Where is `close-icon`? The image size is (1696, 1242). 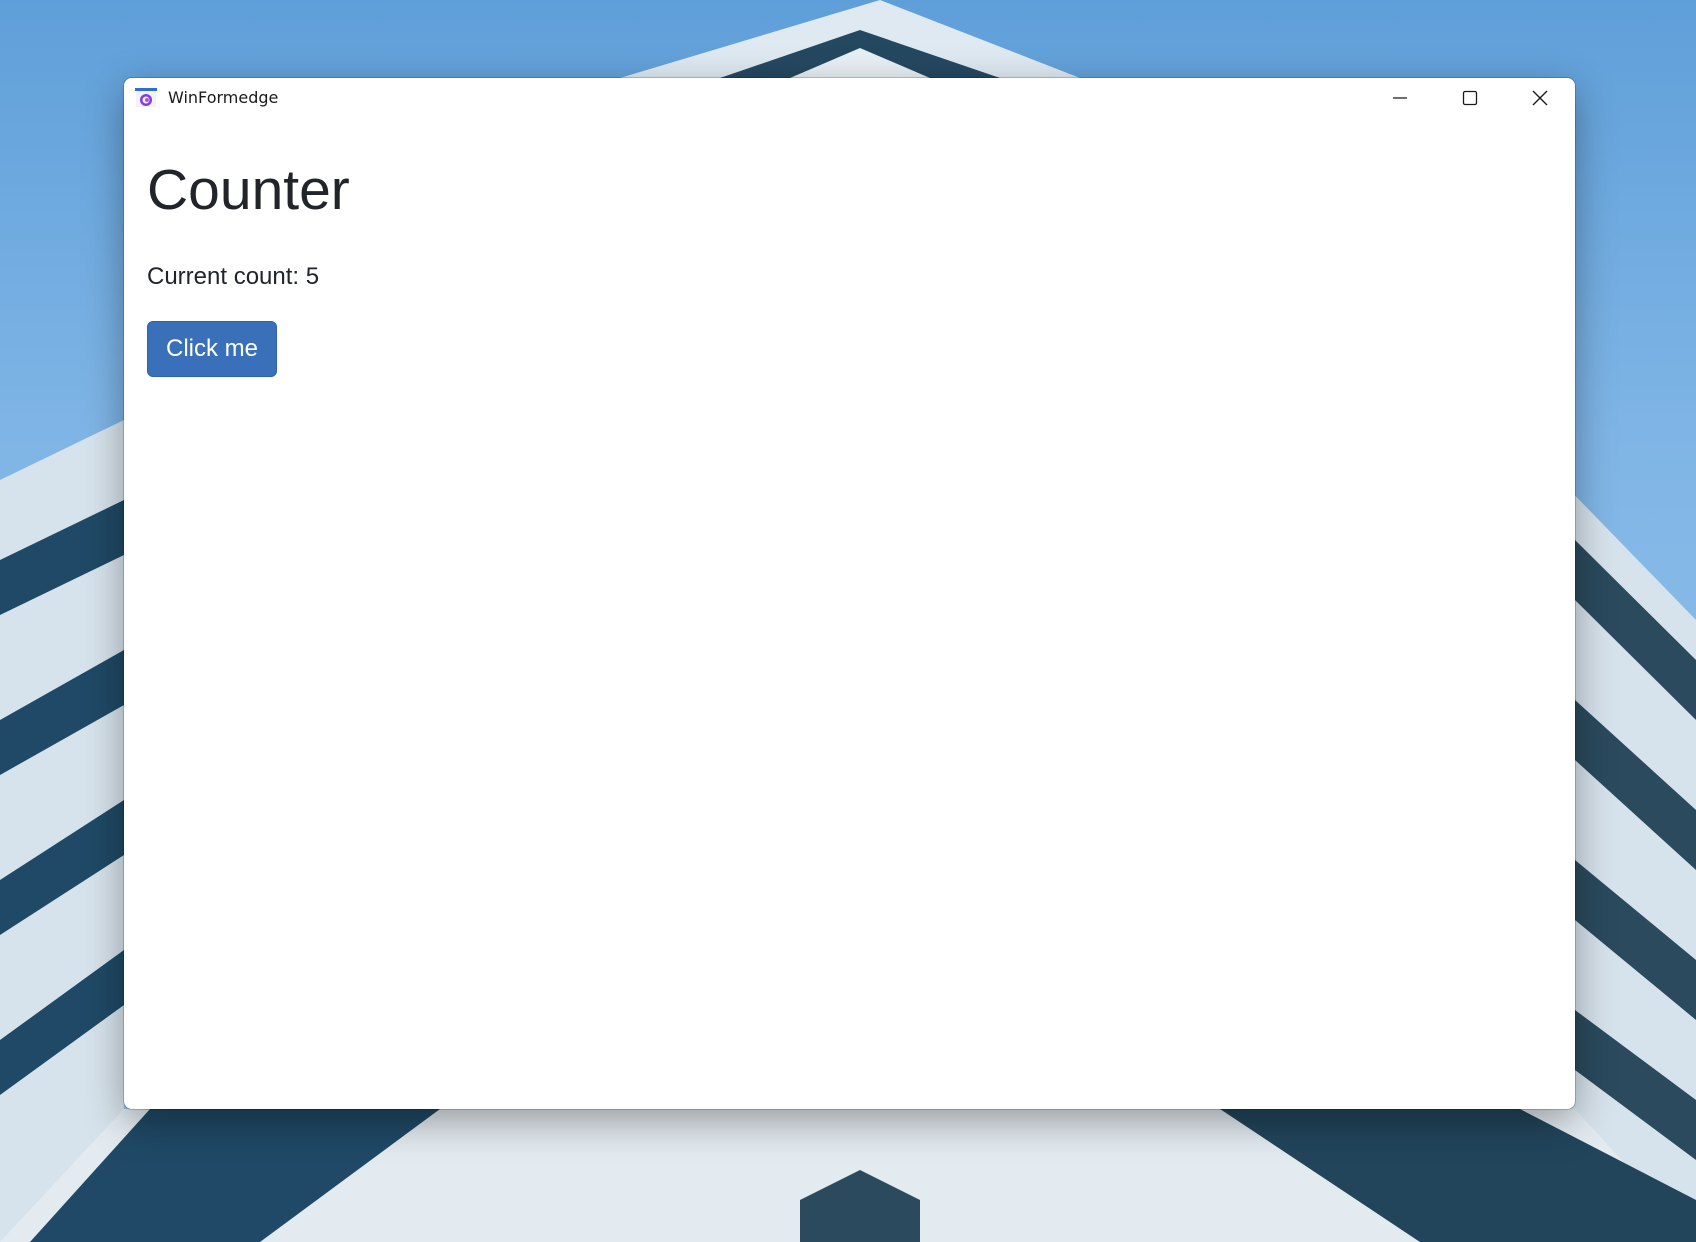
close-icon is located at coordinates (1540, 98).